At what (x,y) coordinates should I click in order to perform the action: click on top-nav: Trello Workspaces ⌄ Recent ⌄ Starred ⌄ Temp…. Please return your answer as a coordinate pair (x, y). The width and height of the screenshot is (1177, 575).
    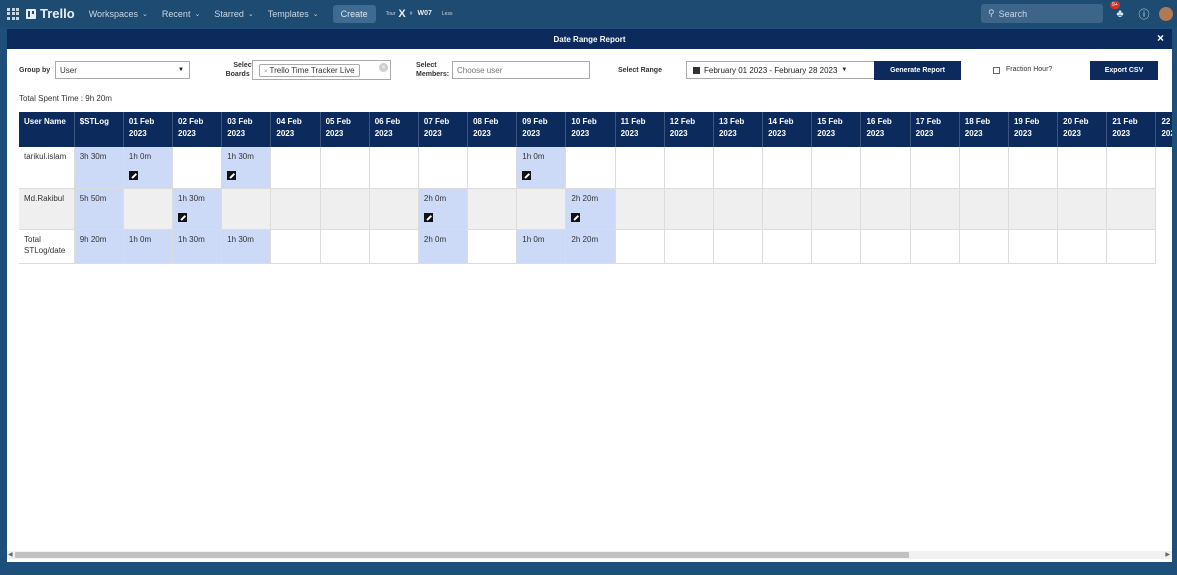
    Looking at the image, I should click on (588, 13).